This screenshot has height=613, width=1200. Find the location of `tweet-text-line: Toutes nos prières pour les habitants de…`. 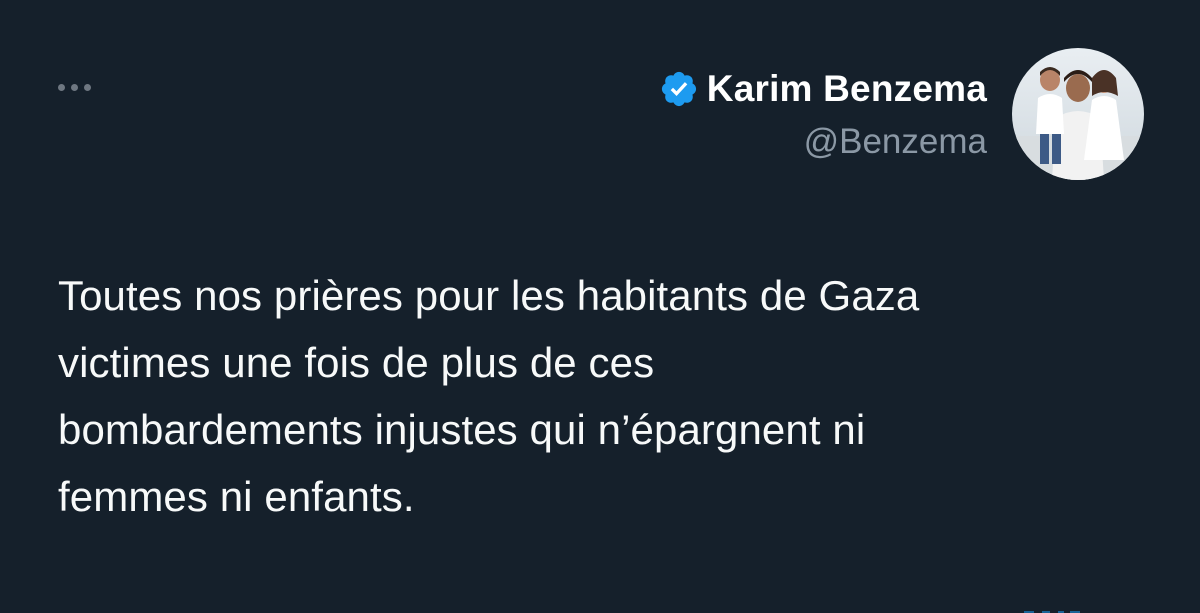

tweet-text-line: Toutes nos prières pour les habitants de… is located at coordinates (489, 295).